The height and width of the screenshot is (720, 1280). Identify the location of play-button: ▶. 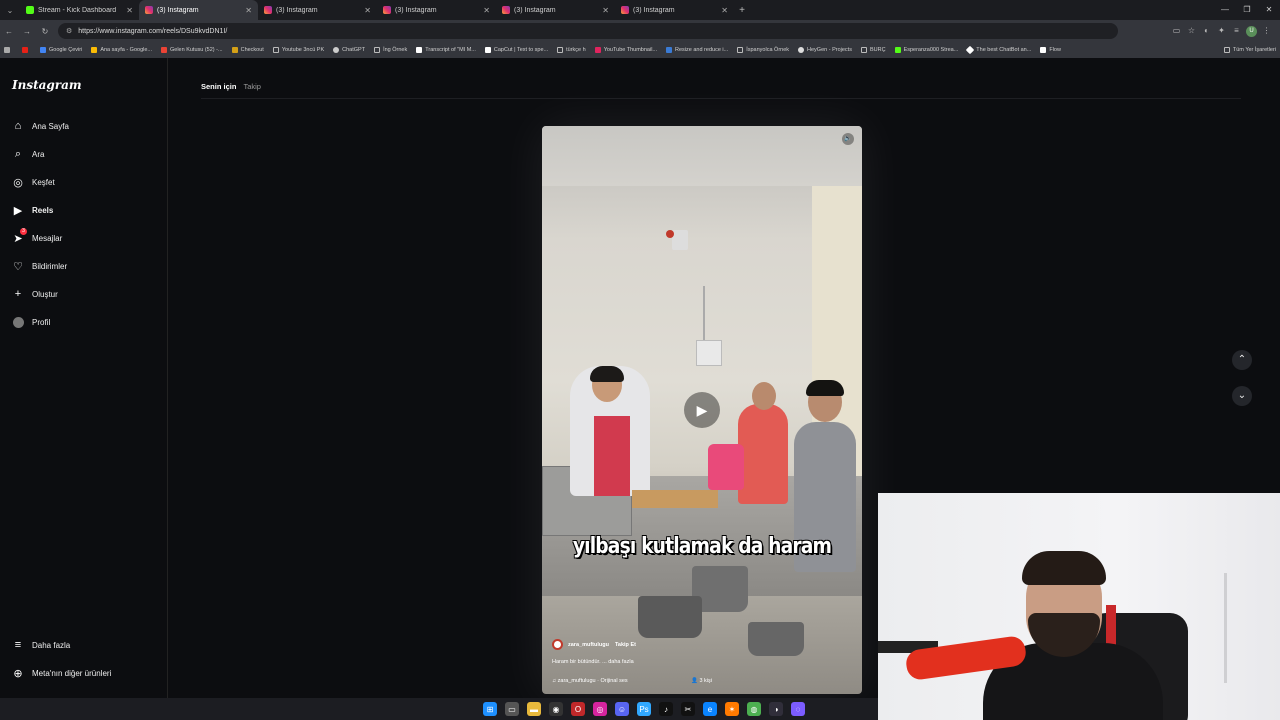
(702, 410).